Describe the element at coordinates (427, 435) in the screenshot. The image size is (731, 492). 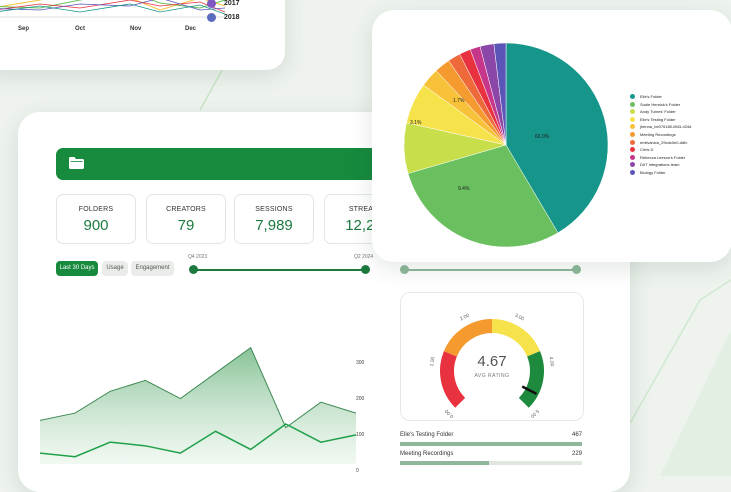
I see `ranking-name: Elle's Testing Folder` at that location.